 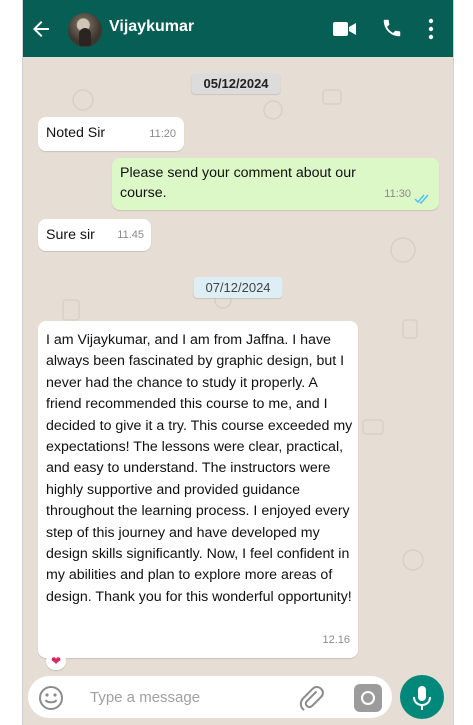 What do you see at coordinates (311, 698) in the screenshot?
I see `attach-icon` at bounding box center [311, 698].